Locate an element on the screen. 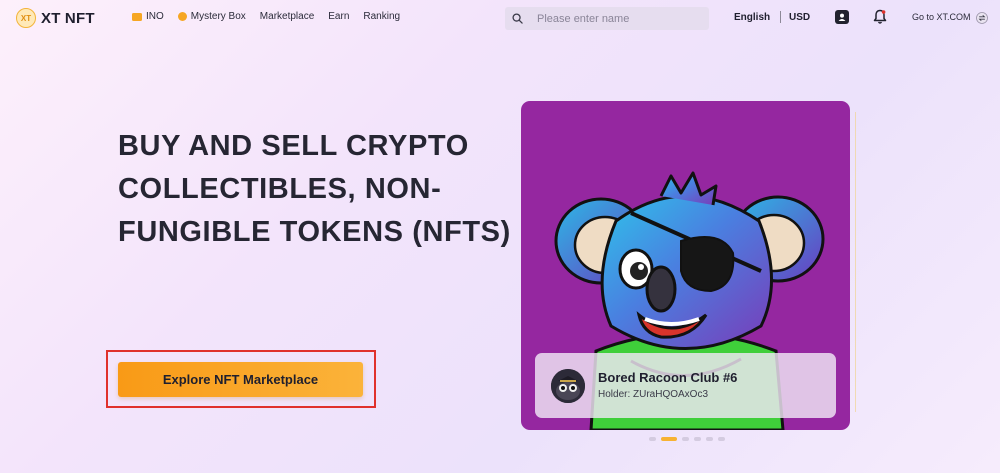 This screenshot has height=473, width=1000. ticket-icon is located at coordinates (137, 16).